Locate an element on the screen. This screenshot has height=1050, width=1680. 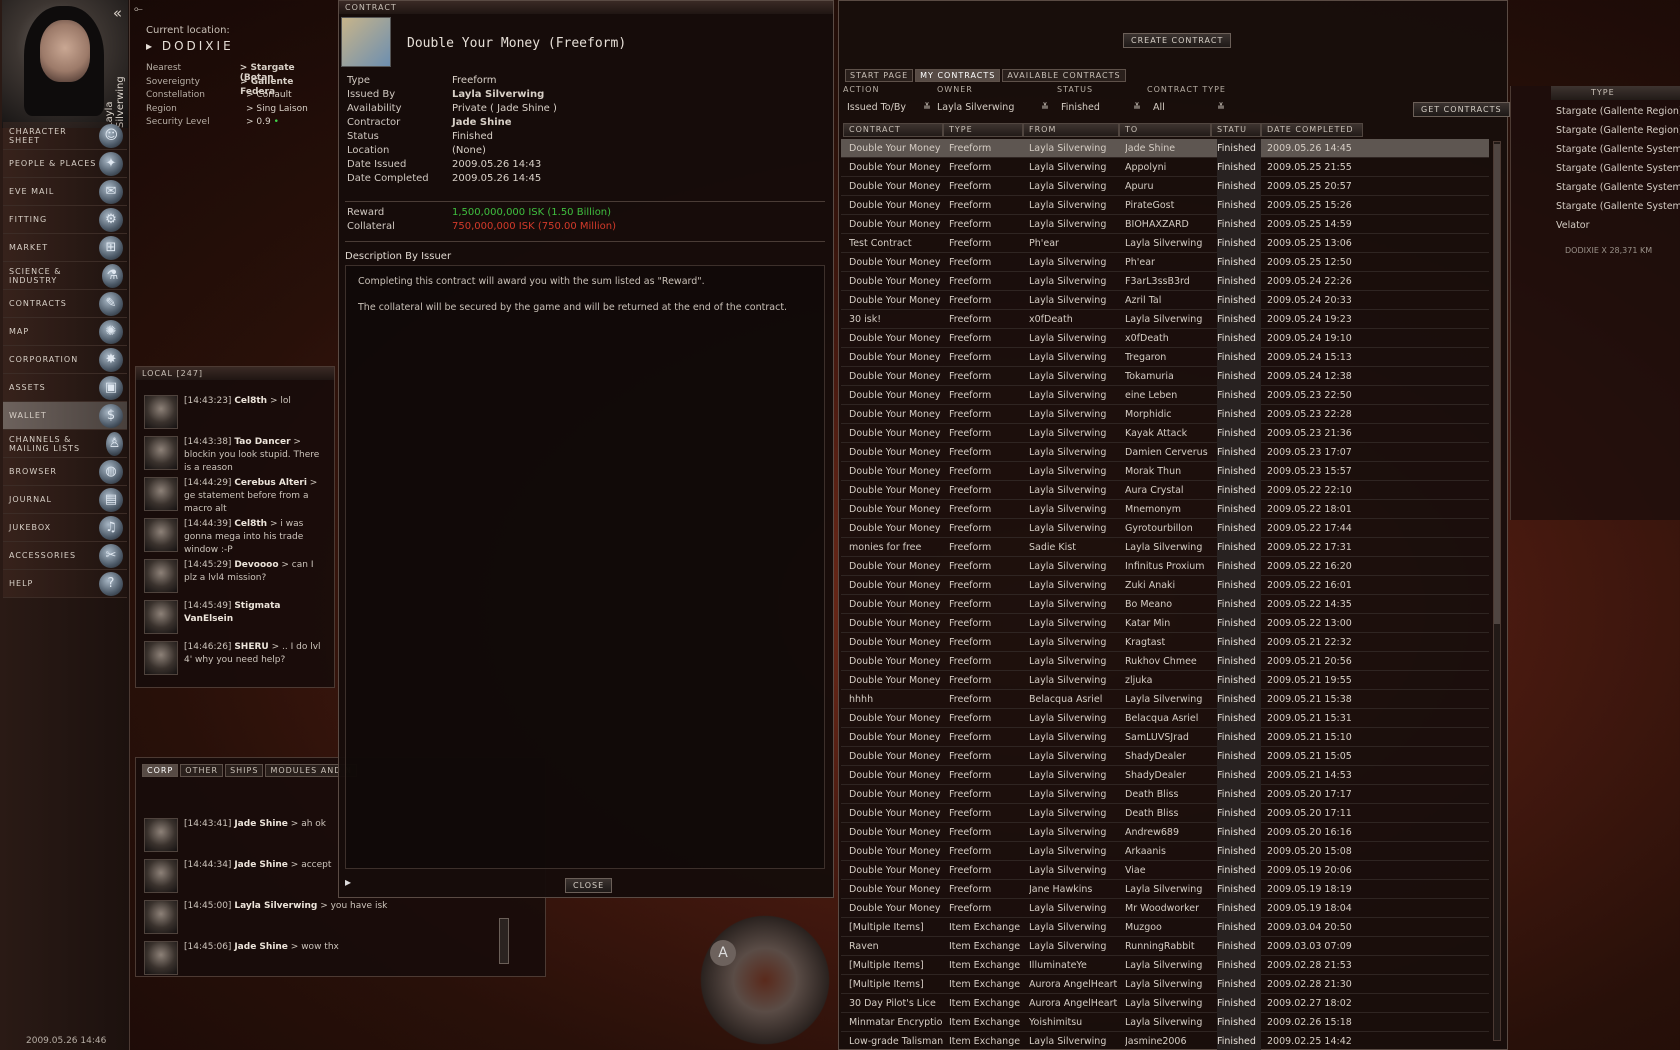
sidebar-item-help: HELP? is located at coordinates (65, 584).